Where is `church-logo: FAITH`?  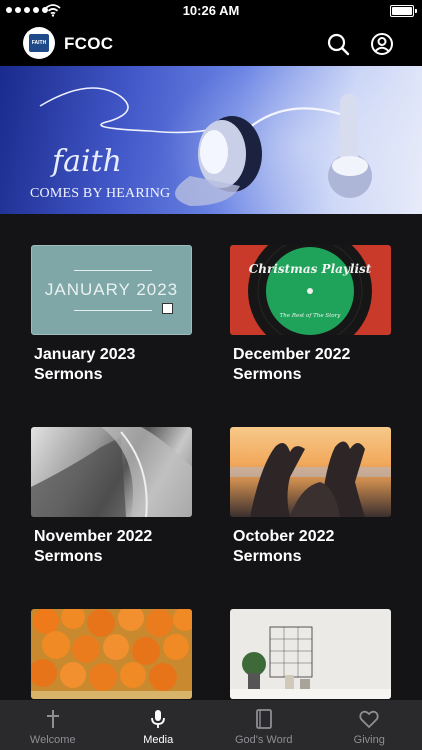 church-logo: FAITH is located at coordinates (39, 43).